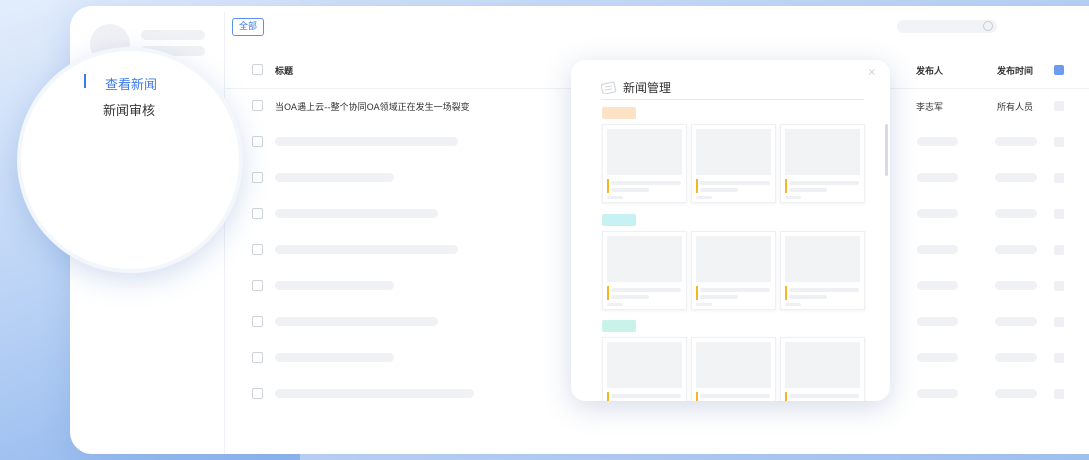  Describe the element at coordinates (1015, 72) in the screenshot. I see `column-publish-time: 发布时间` at that location.